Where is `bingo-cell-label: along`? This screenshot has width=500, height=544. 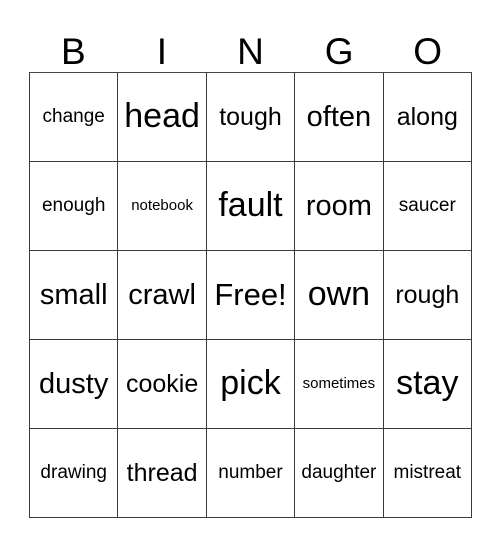
bingo-cell-label: along is located at coordinates (427, 116).